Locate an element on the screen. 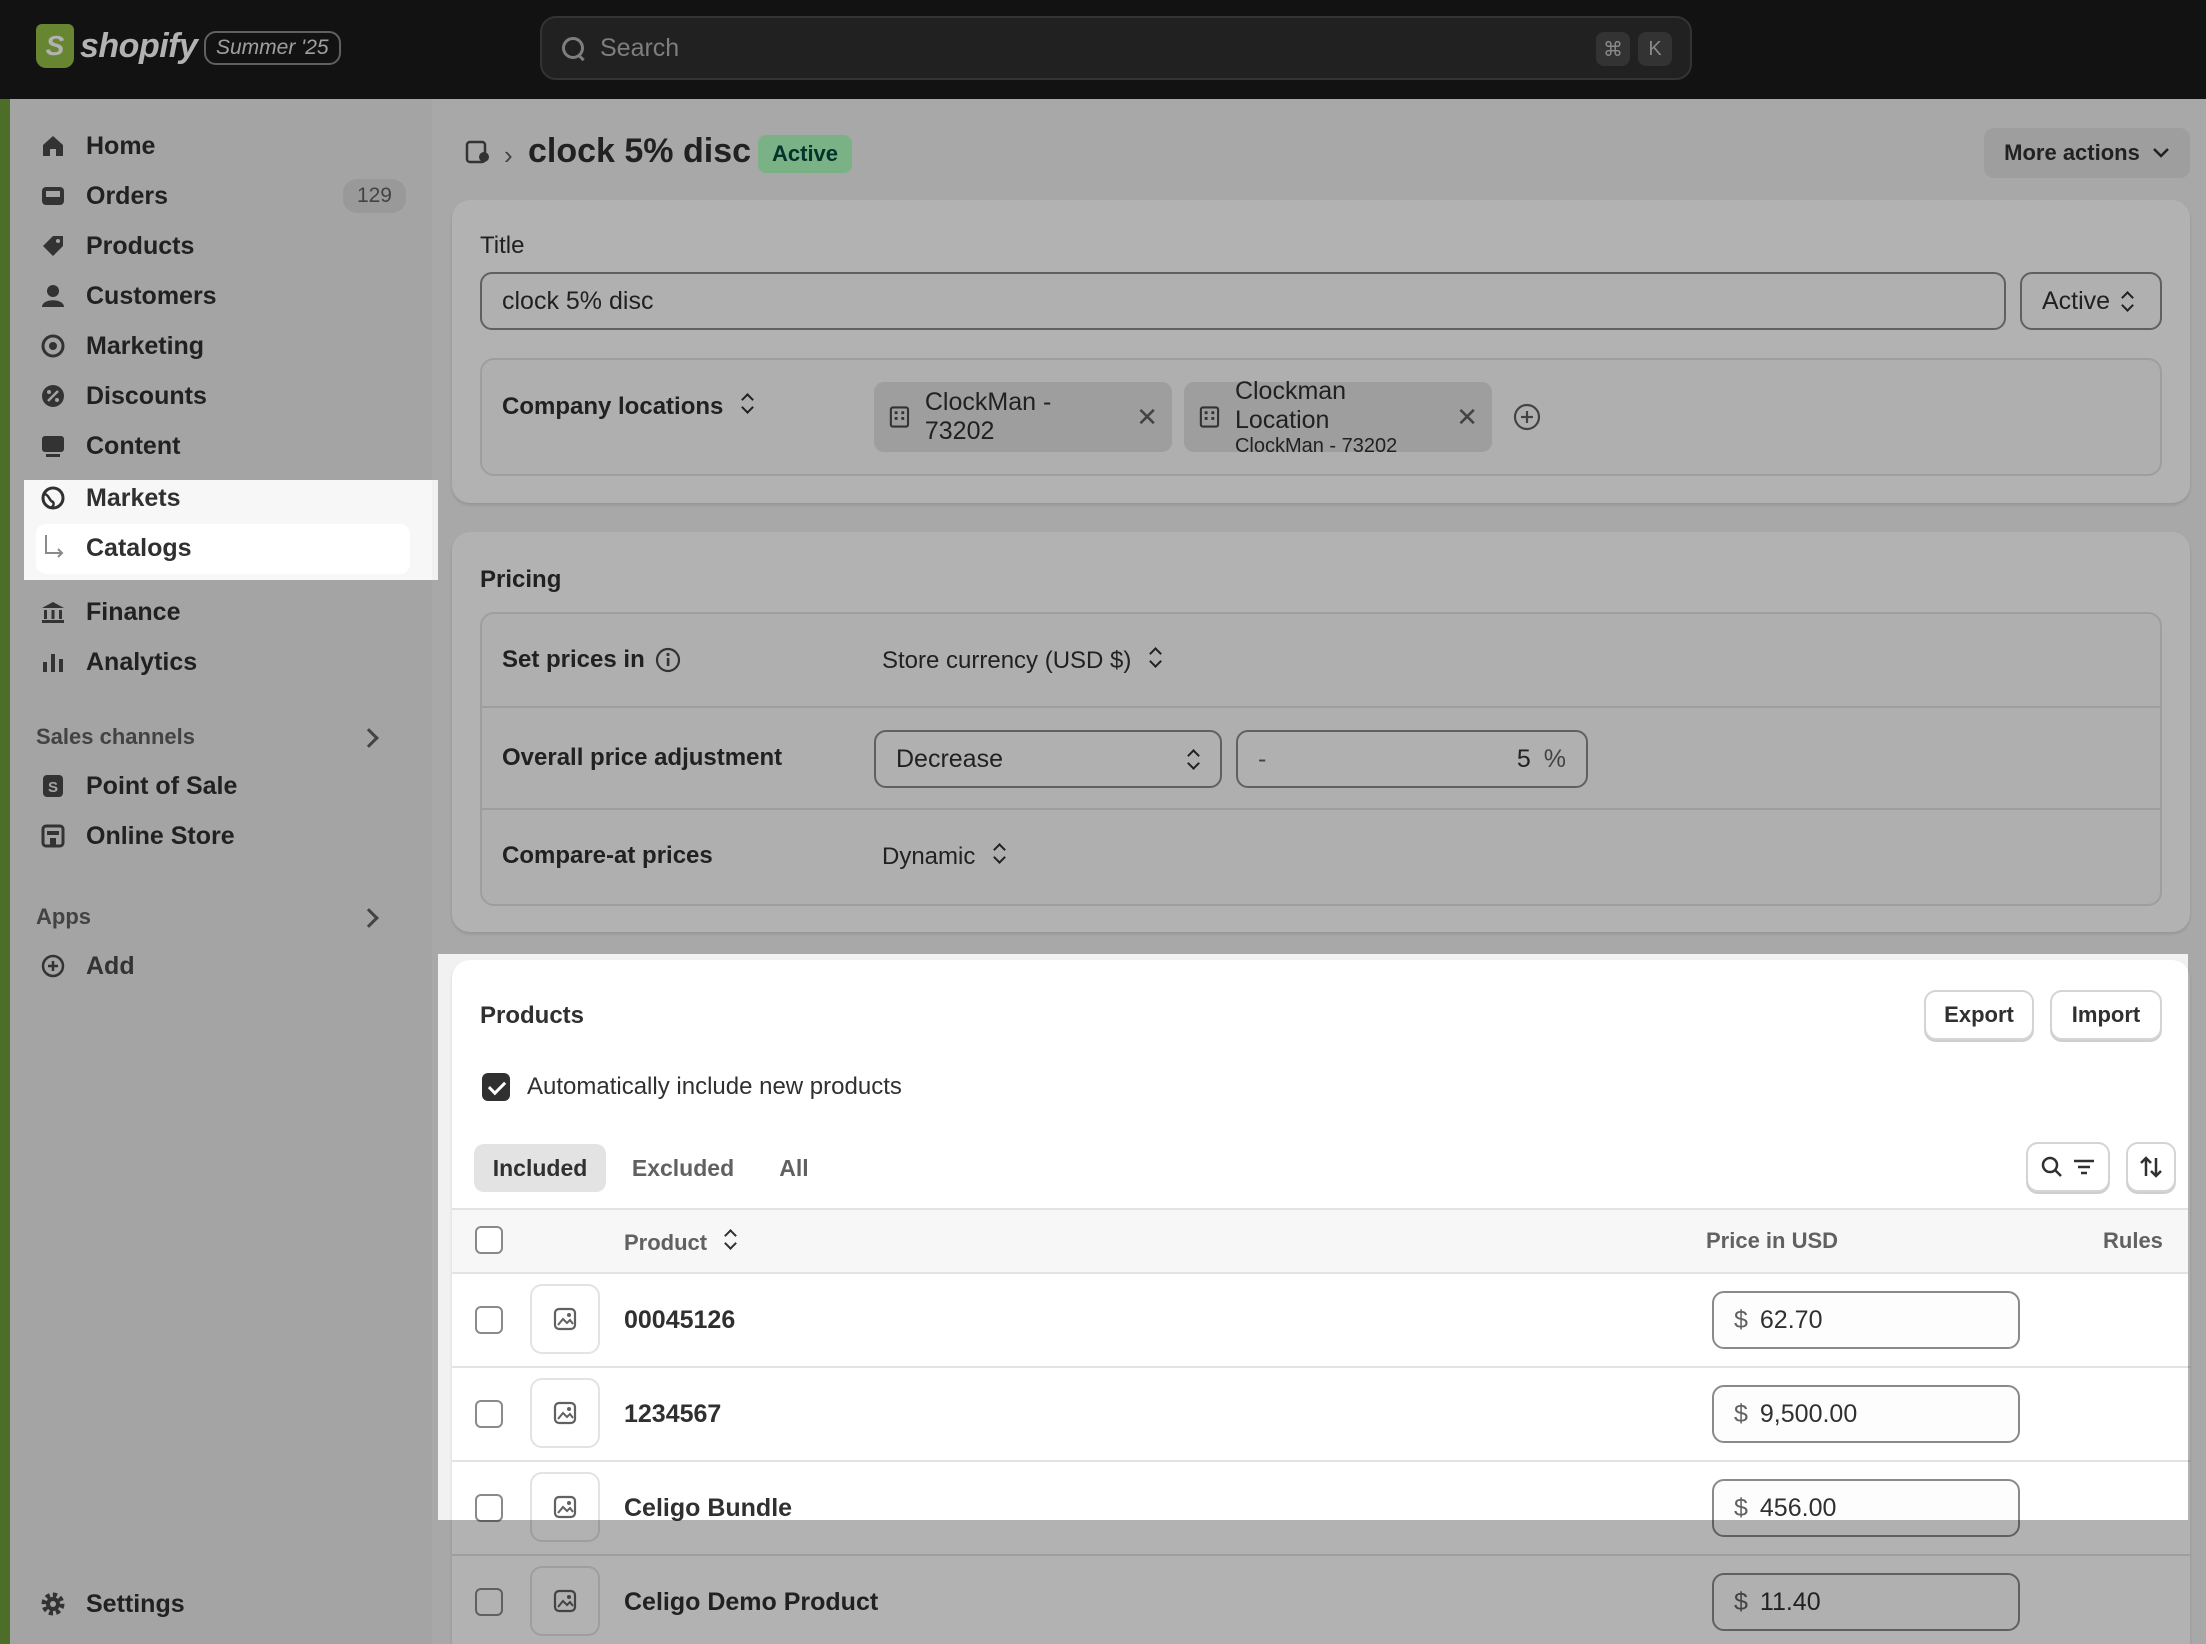 The image size is (2206, 1644). product-name: 1234567 is located at coordinates (672, 1414).